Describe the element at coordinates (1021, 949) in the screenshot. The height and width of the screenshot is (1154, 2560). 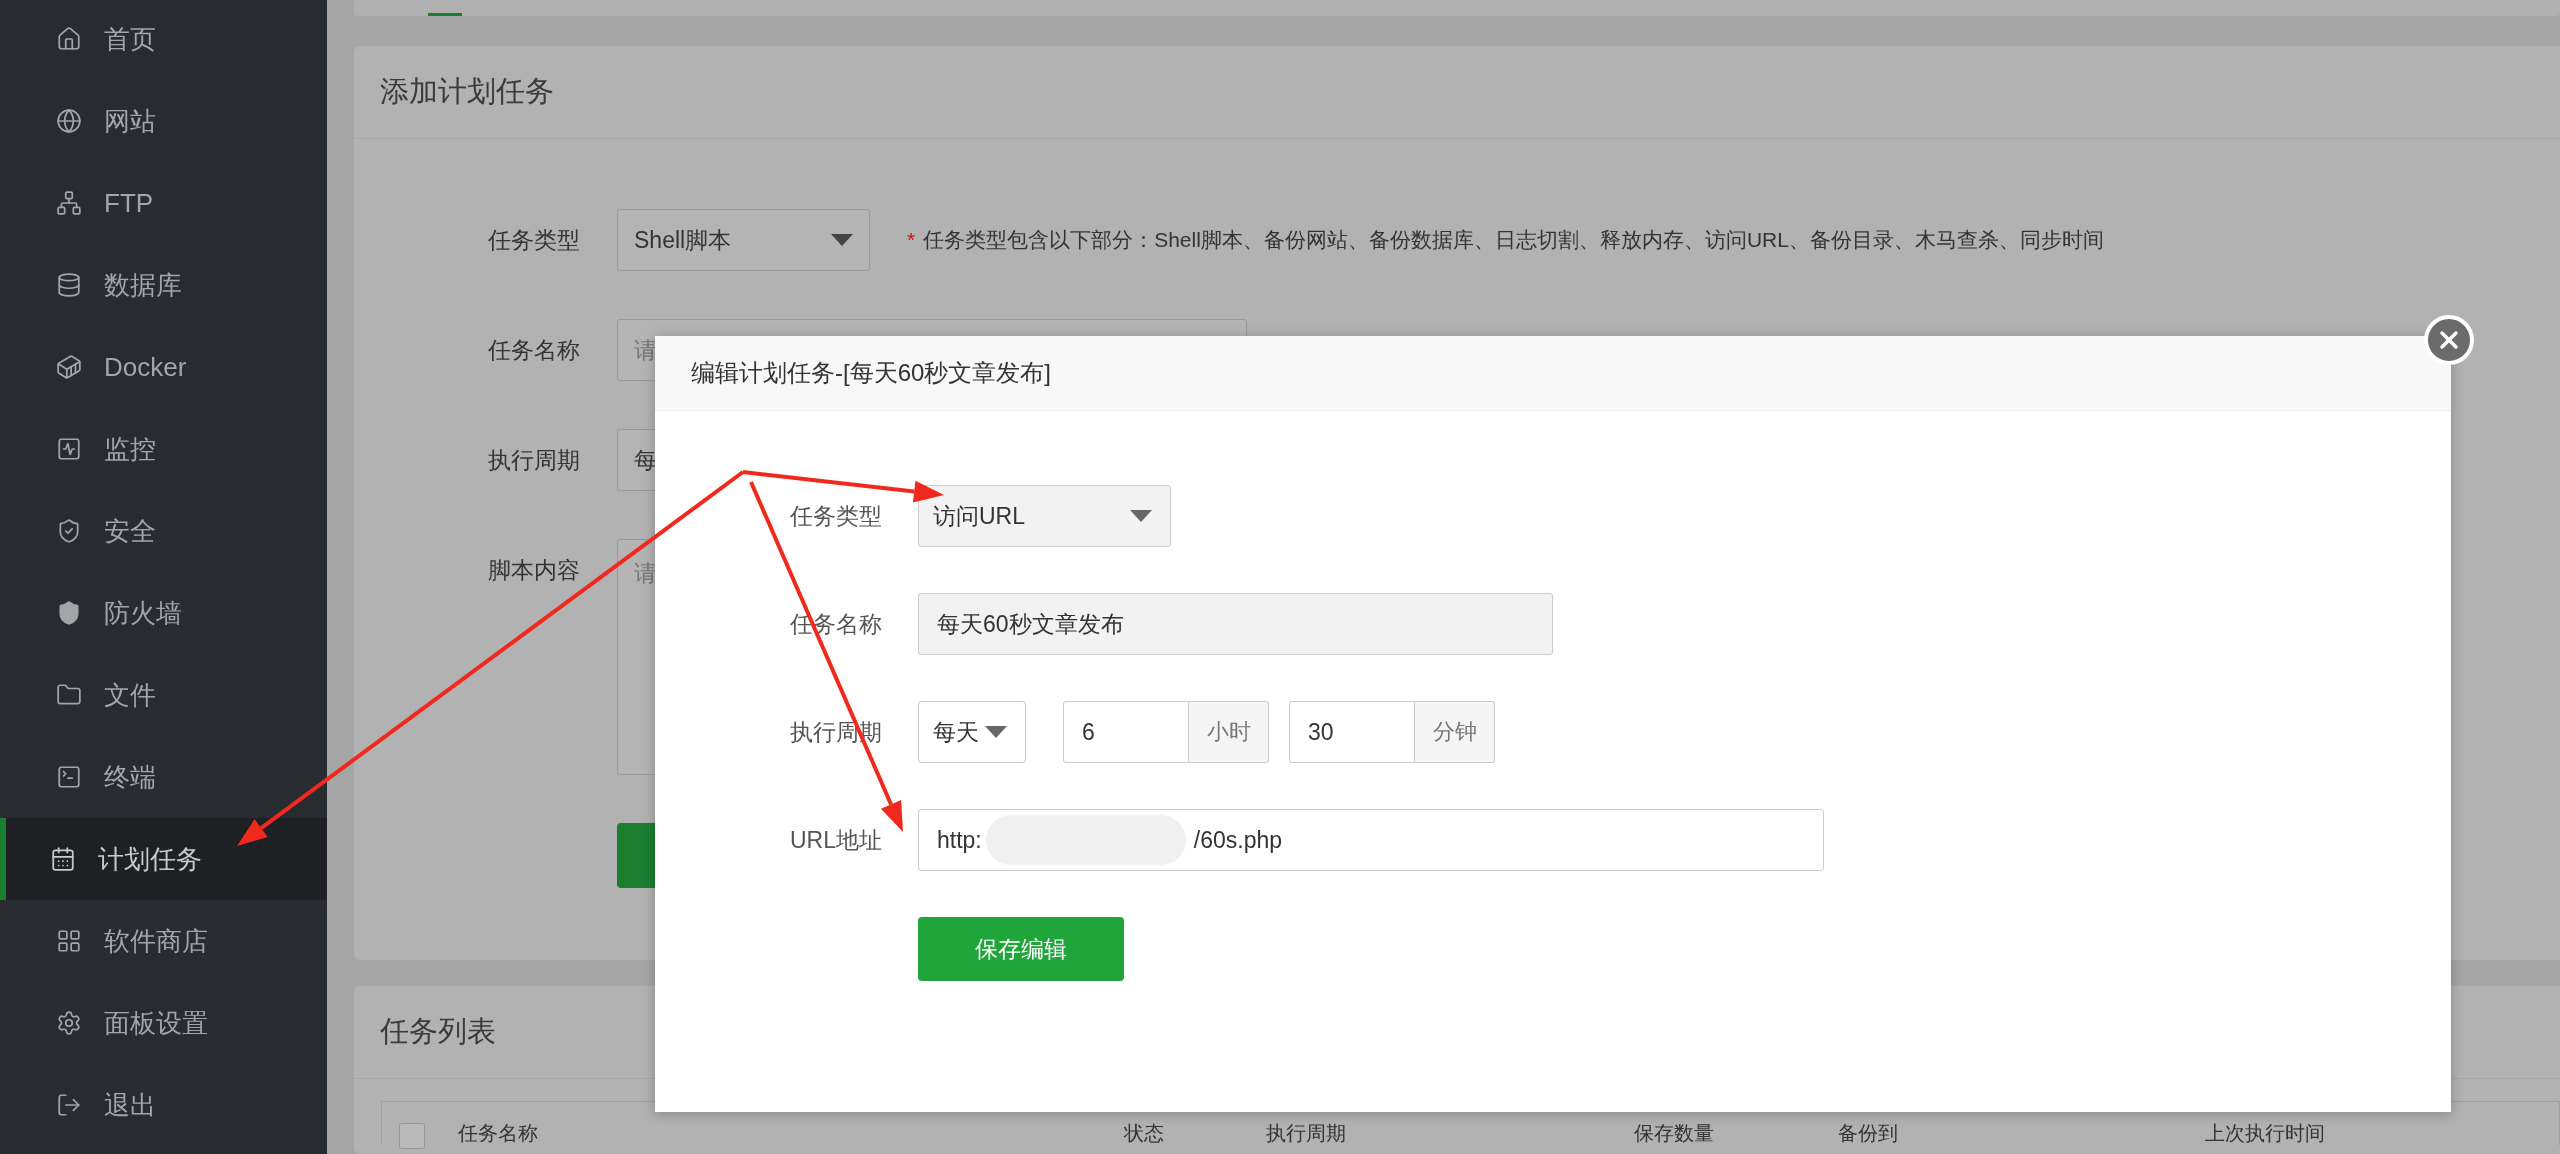
I see `save-button: 保存编辑` at that location.